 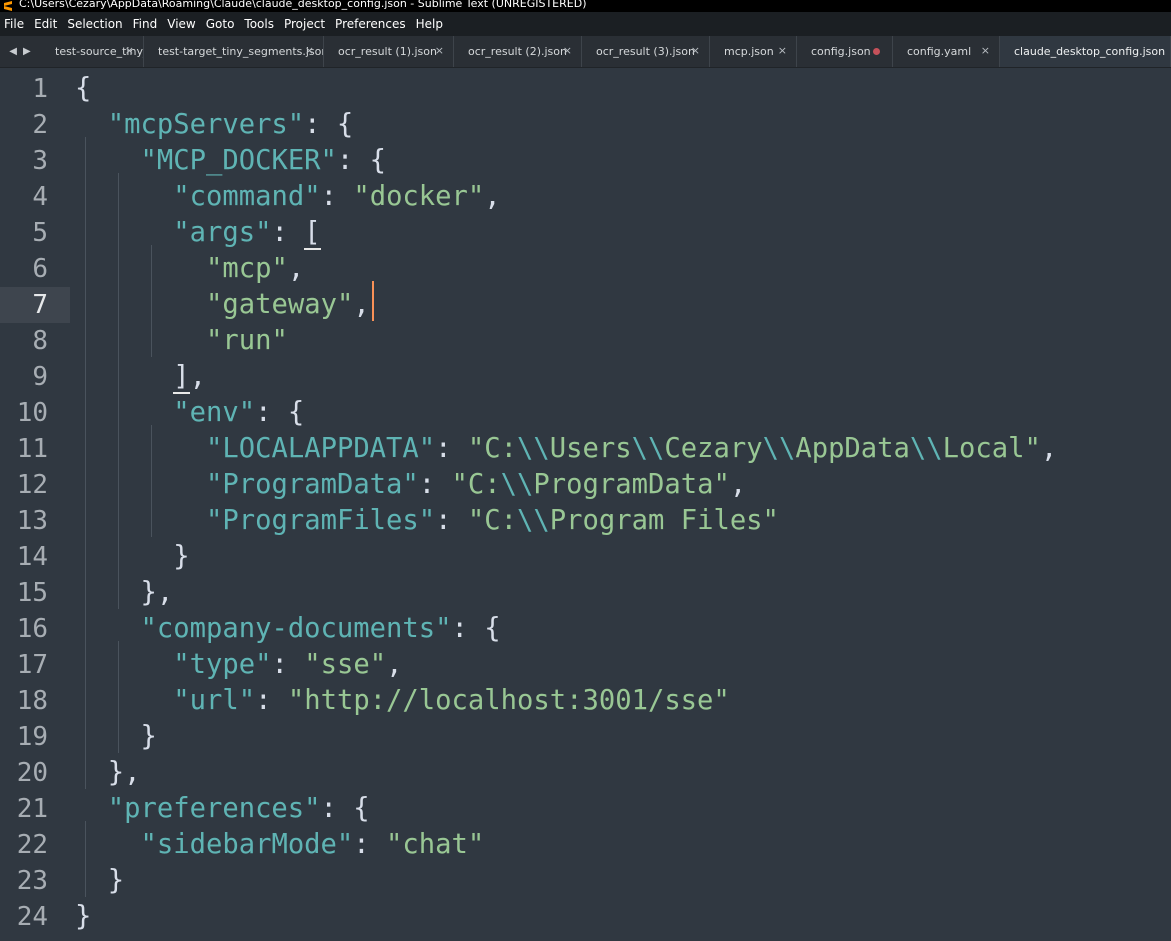 What do you see at coordinates (620, 125) in the screenshot?
I see `code-line: "mcpServers": {` at bounding box center [620, 125].